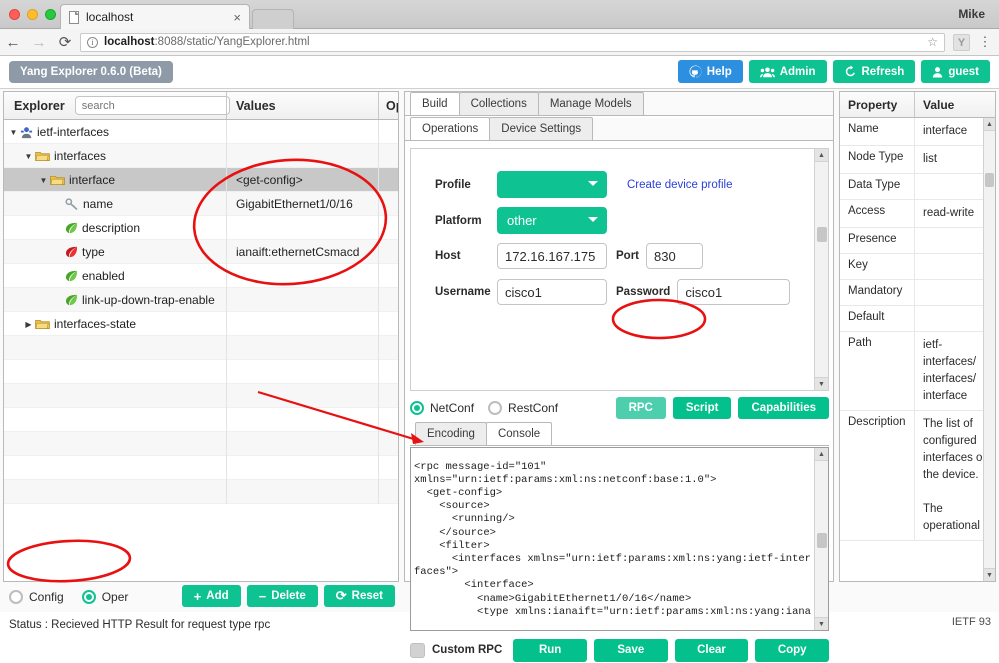 The width and height of the screenshot is (999, 663). What do you see at coordinates (115, 180) in the screenshot?
I see `tree-node: ▼ interface` at bounding box center [115, 180].